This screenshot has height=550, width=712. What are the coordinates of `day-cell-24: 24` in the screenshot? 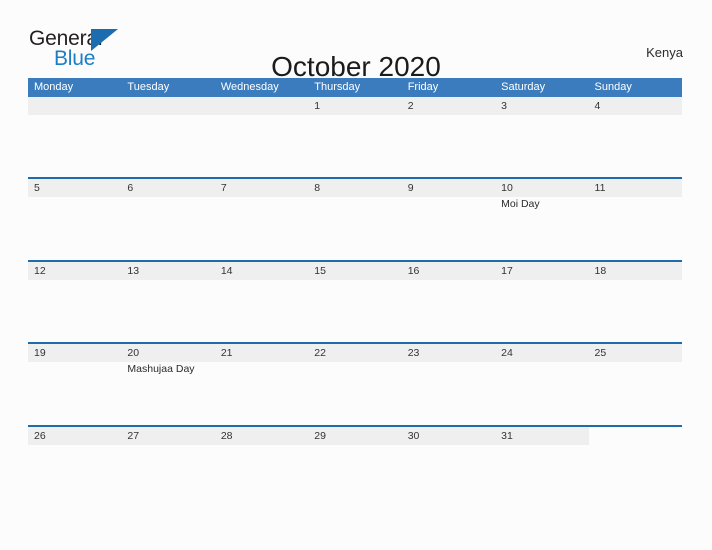 It's located at (541, 384).